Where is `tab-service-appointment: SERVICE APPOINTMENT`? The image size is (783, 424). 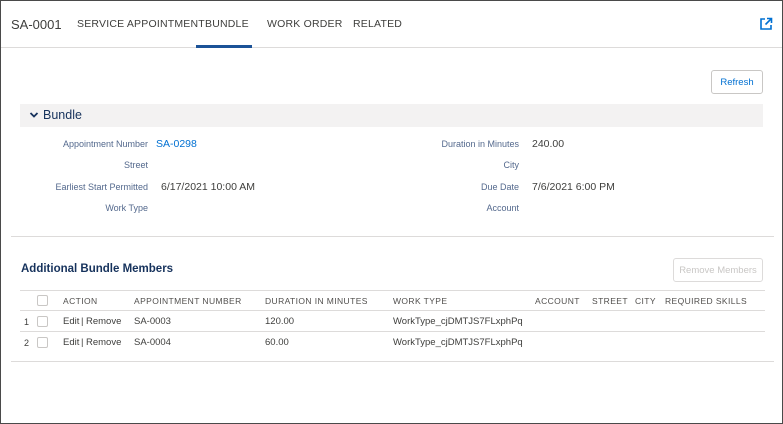
tab-service-appointment: SERVICE APPOINTMENT is located at coordinates (141, 24).